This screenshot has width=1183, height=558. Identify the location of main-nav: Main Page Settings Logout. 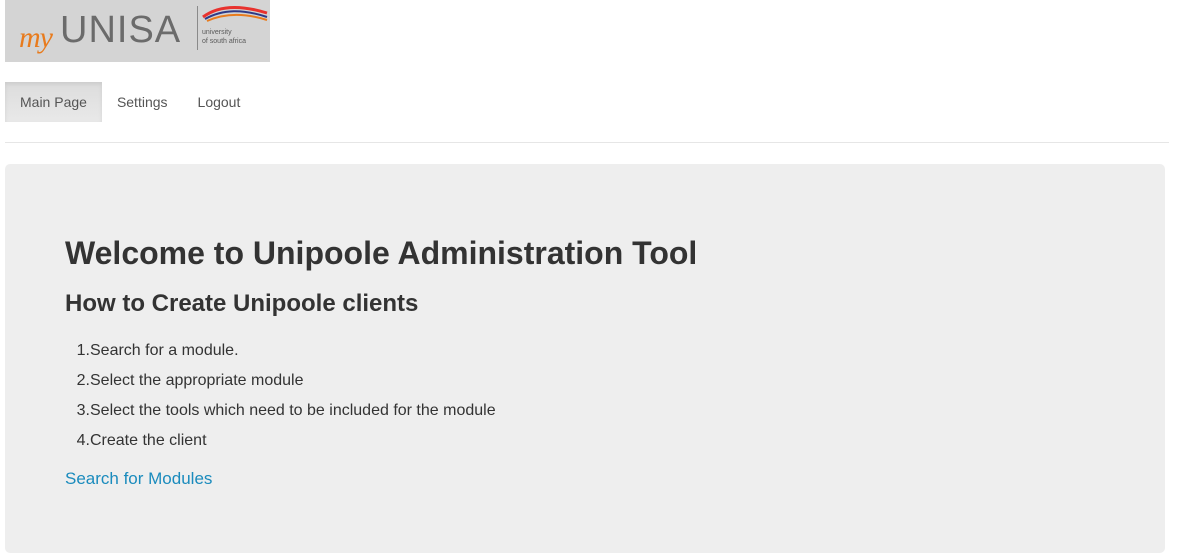
(130, 102).